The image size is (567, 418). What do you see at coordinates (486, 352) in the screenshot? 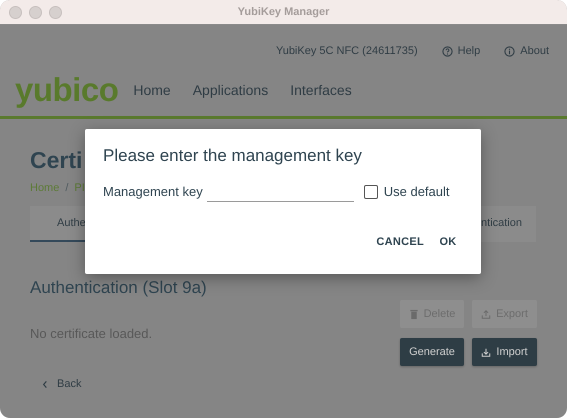
I see `download-icon` at bounding box center [486, 352].